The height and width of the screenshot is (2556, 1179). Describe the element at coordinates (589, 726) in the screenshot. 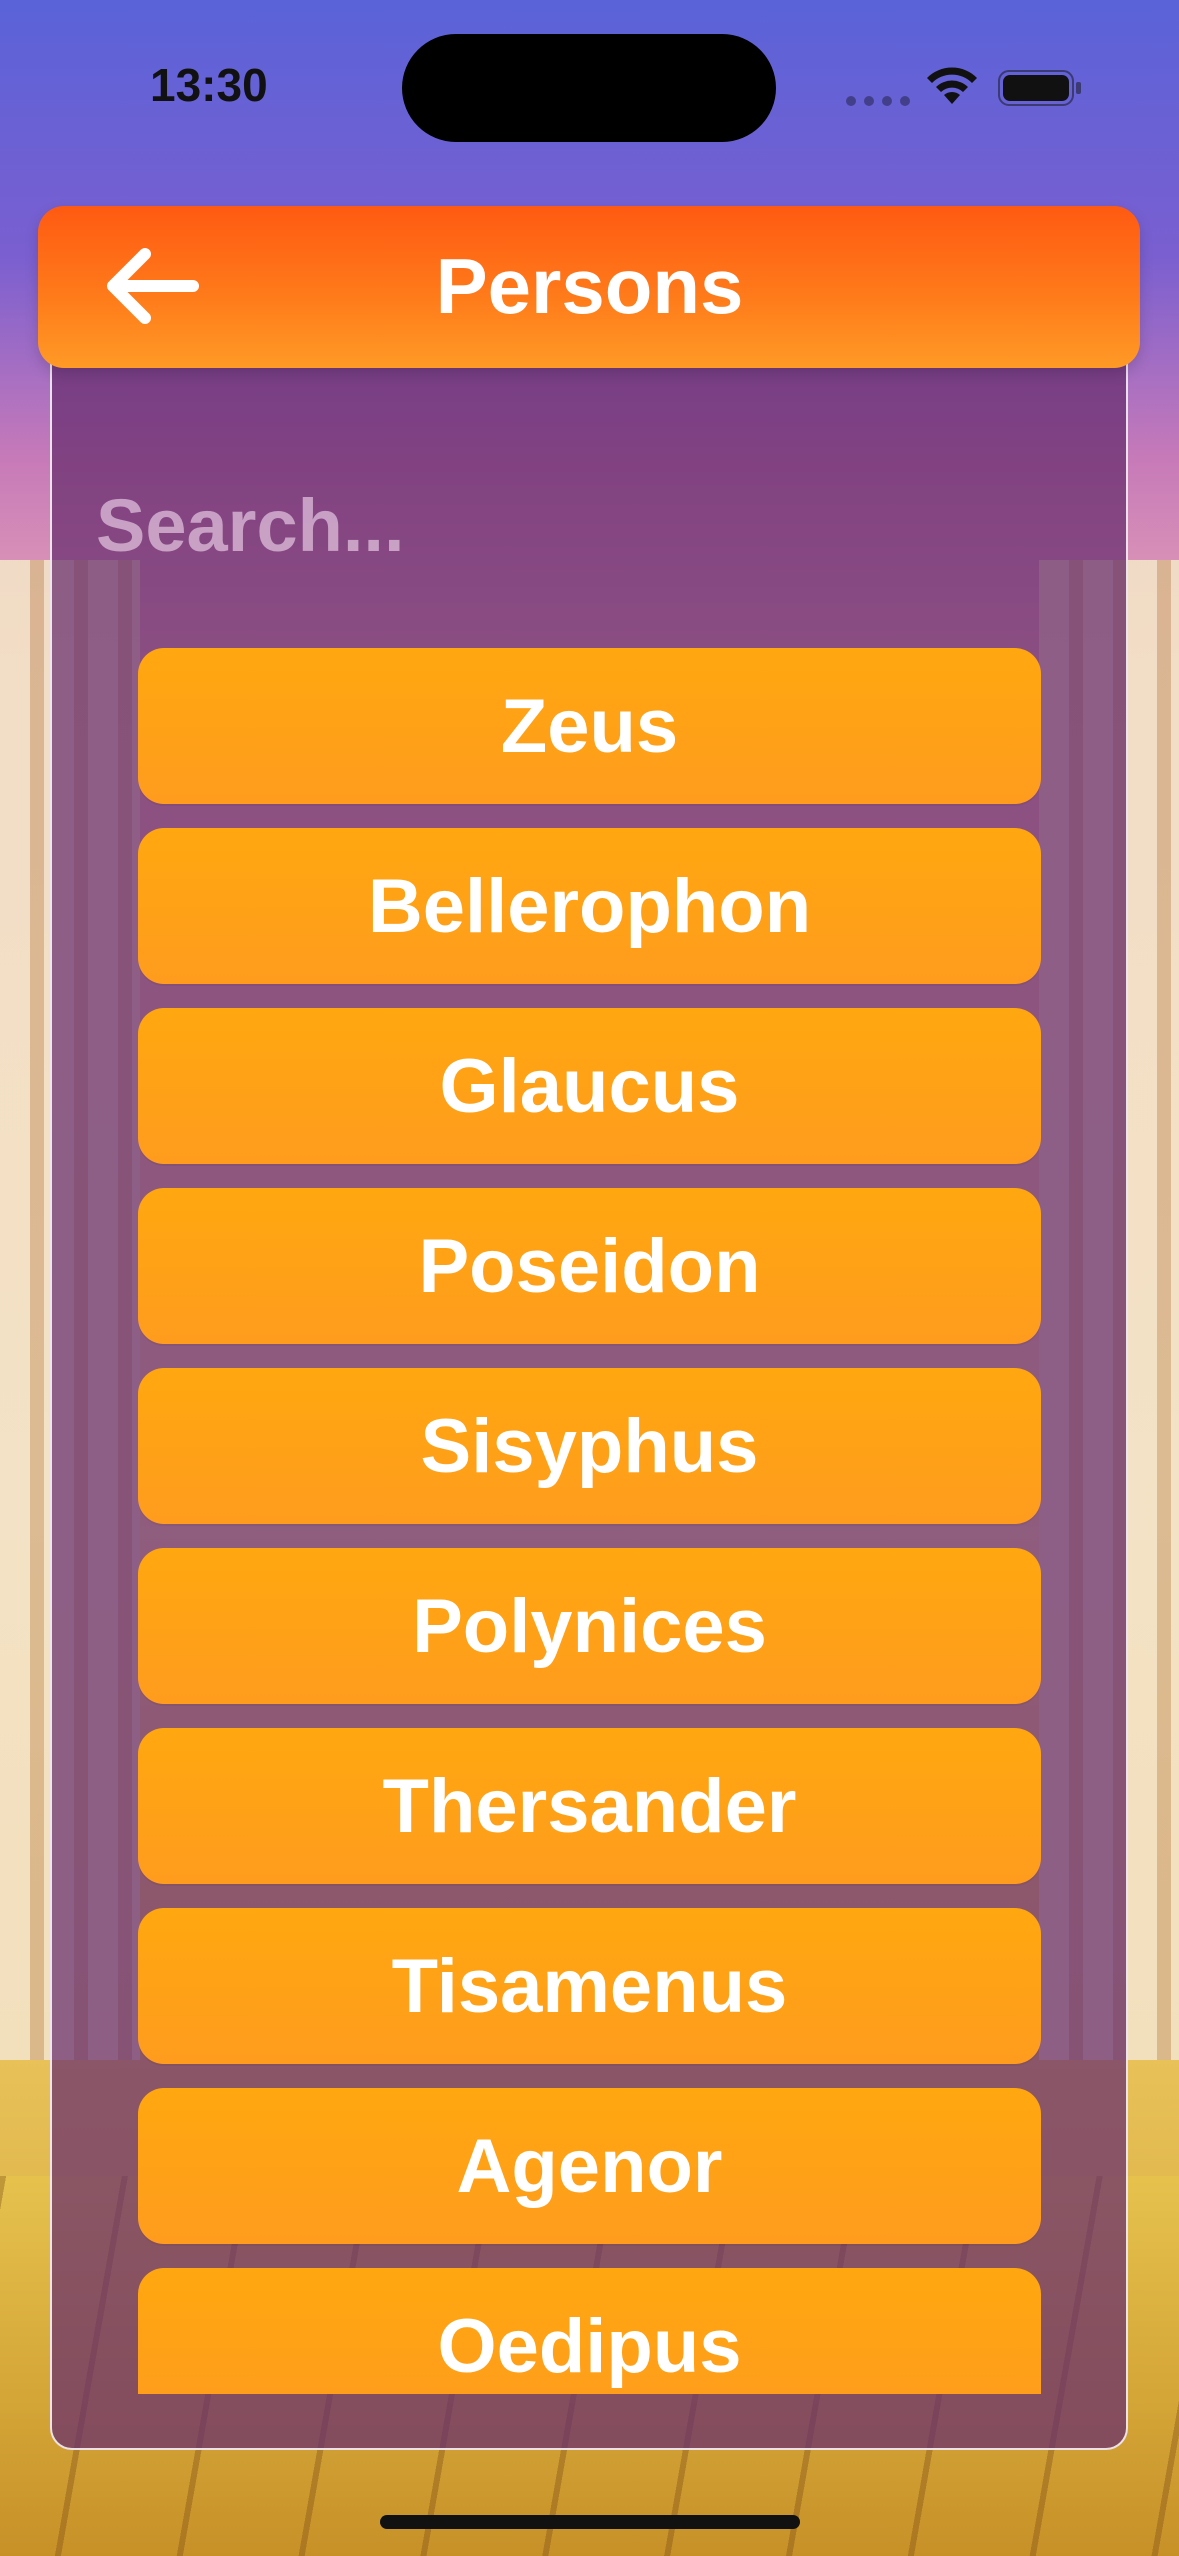

I see `person-button-zeus: Zeus` at that location.